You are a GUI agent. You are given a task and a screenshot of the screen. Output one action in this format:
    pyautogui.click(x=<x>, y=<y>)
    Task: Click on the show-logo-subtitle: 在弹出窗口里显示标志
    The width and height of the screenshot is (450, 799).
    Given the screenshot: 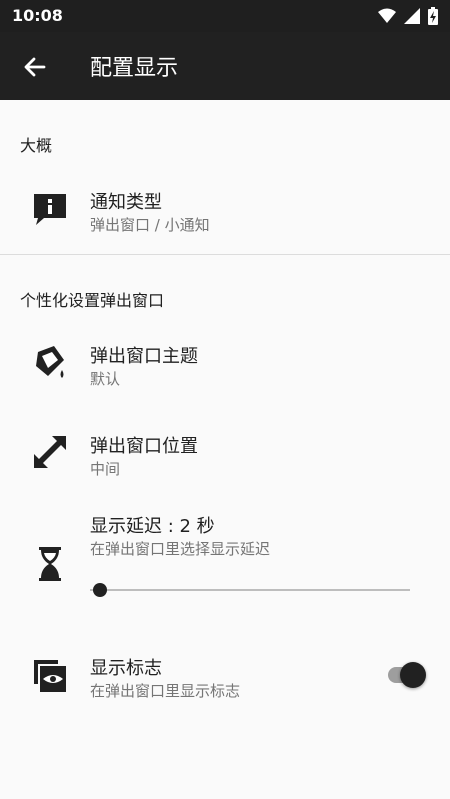 What is the action you would take?
    pyautogui.click(x=165, y=691)
    